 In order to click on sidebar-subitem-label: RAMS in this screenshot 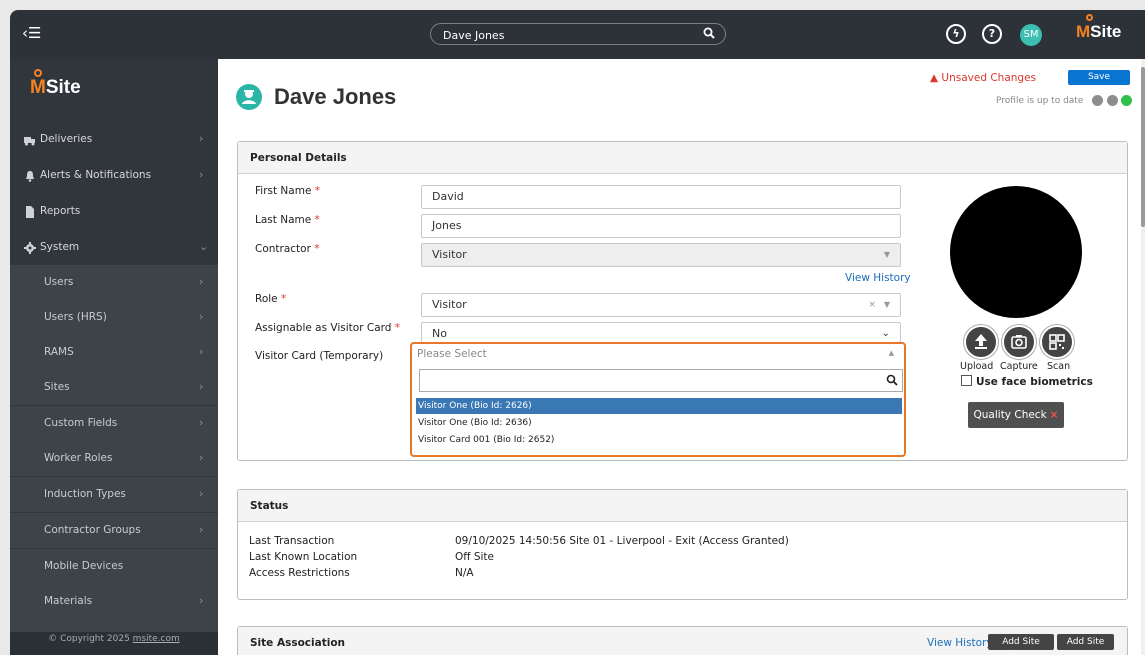, I will do `click(59, 352)`.